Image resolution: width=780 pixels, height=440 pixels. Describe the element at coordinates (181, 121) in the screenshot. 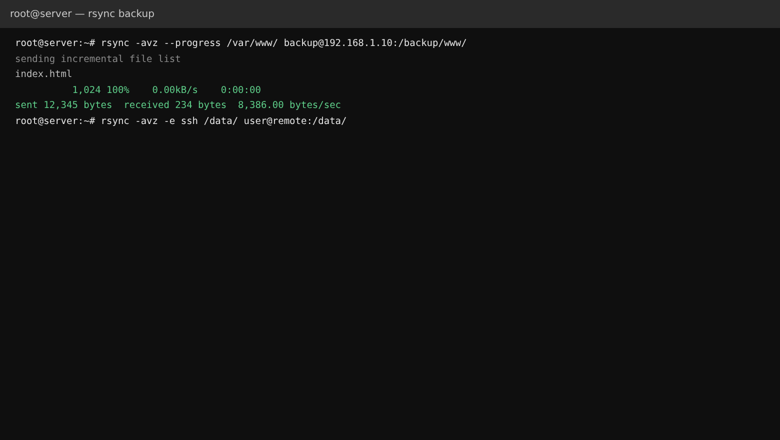

I see `command-line: root@server:~# rsync -avz -e ssh /data/ user@remote:/data/` at that location.